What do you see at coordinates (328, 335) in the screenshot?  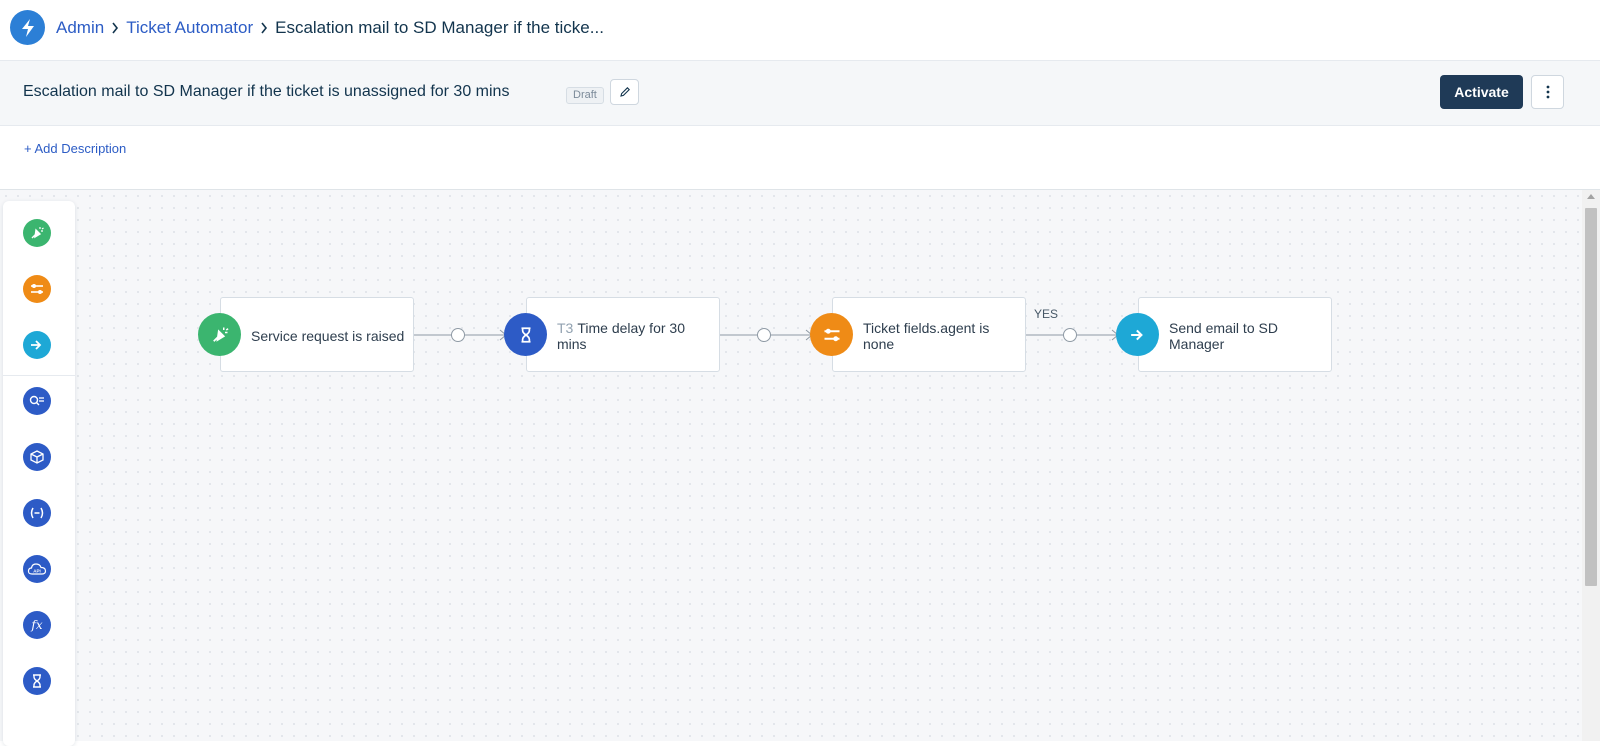 I see `node-label: Service request is raised` at bounding box center [328, 335].